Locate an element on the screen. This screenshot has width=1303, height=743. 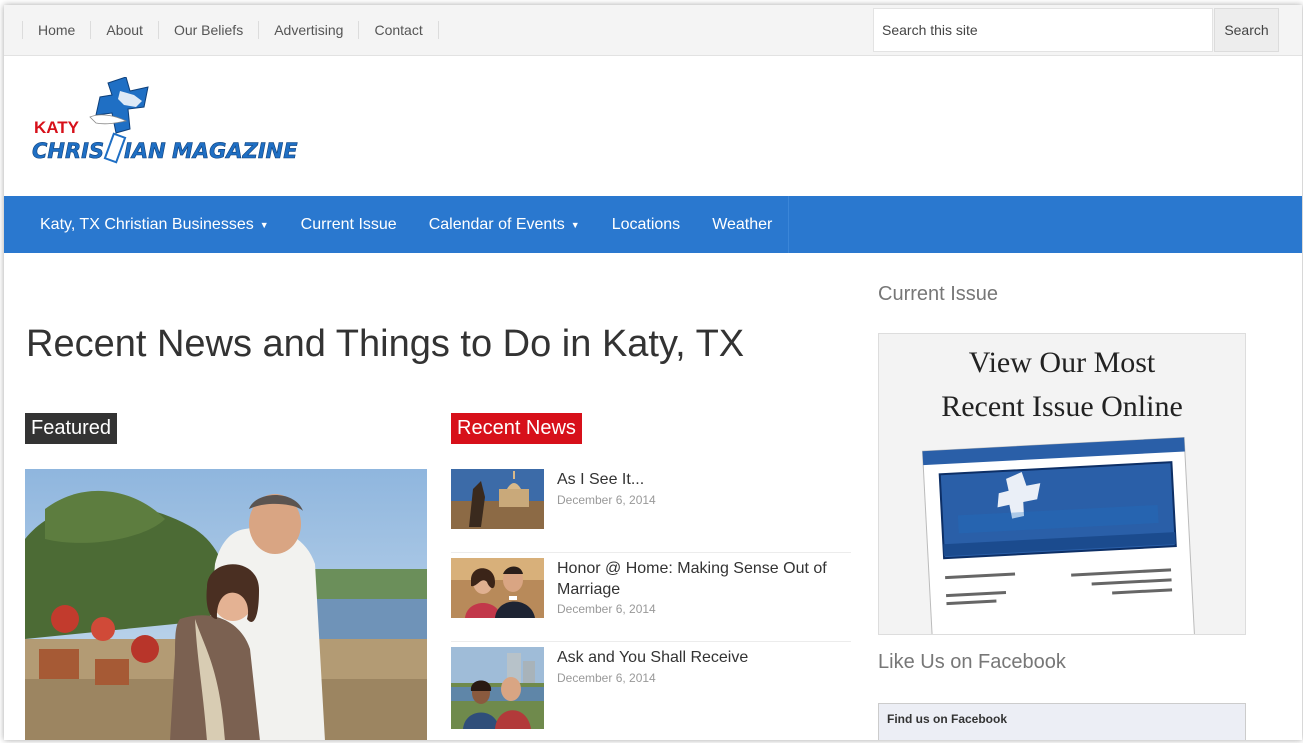
featured-image is located at coordinates (226, 604).